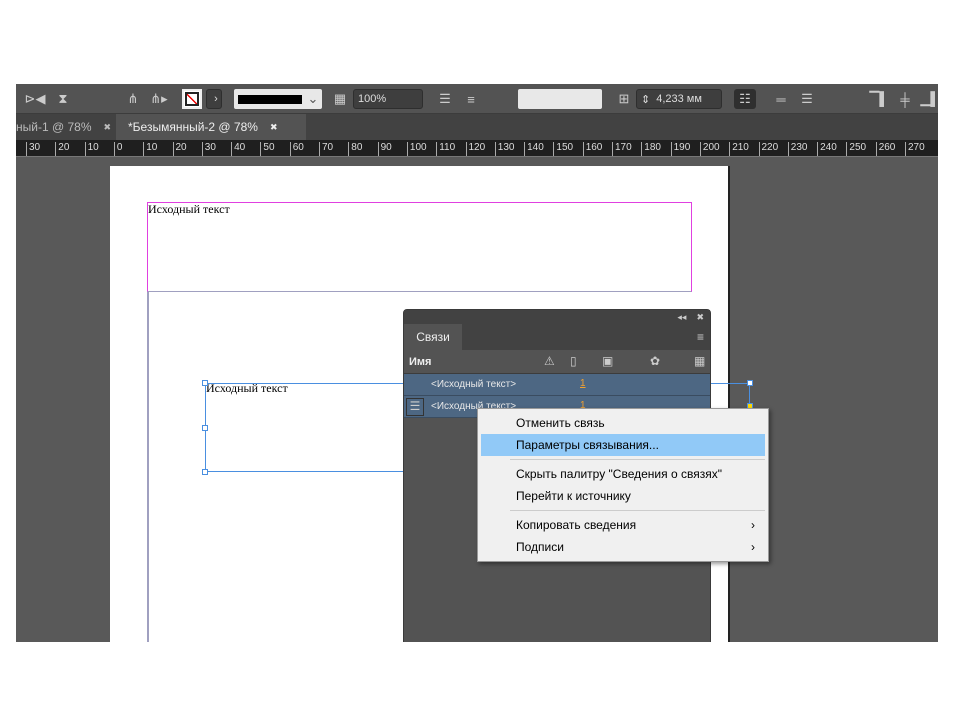 The width and height of the screenshot is (954, 727). I want to click on margin-guide, so click(148, 467).